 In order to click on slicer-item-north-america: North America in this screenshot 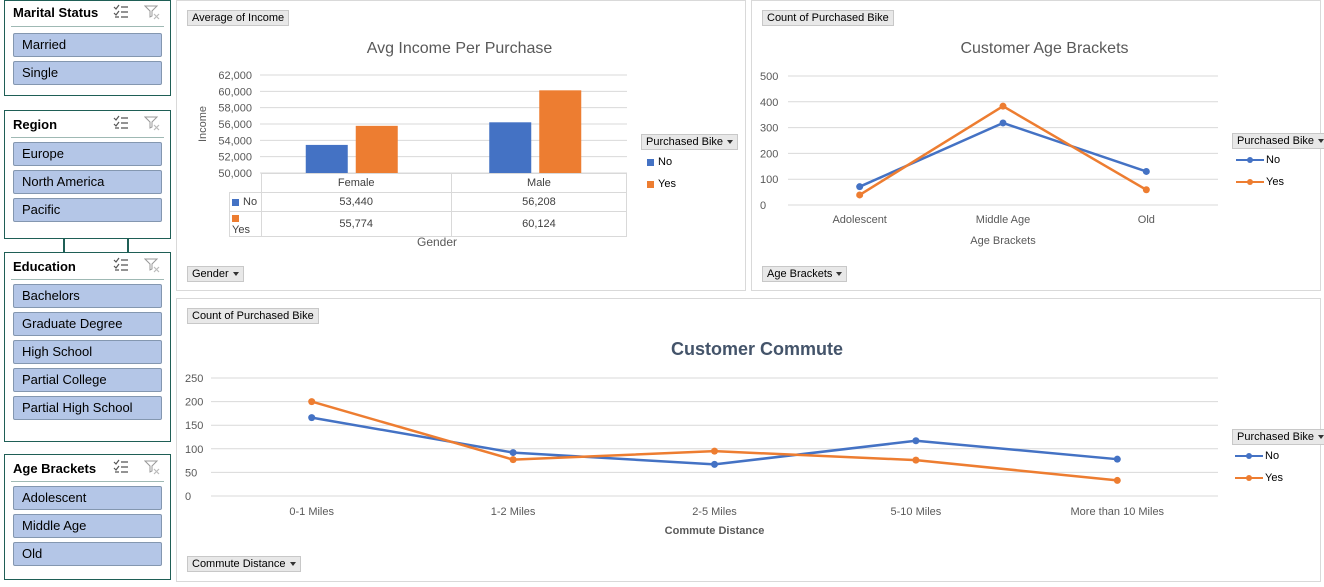, I will do `click(87, 182)`.